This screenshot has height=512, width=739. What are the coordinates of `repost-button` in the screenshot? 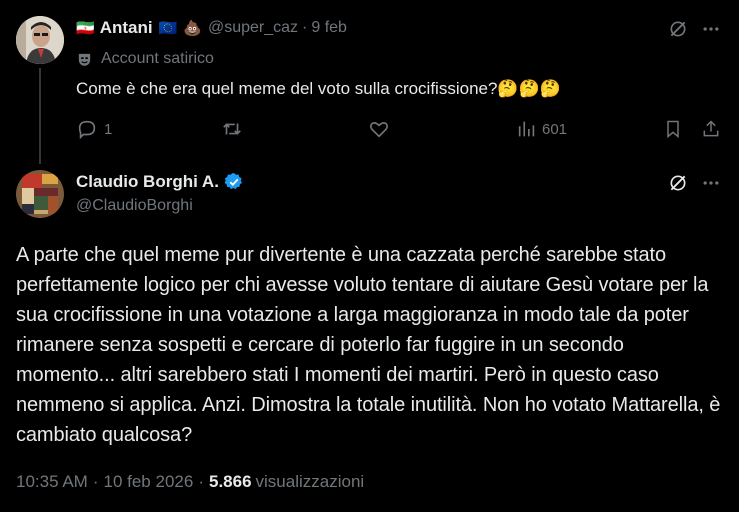 It's located at (232, 129).